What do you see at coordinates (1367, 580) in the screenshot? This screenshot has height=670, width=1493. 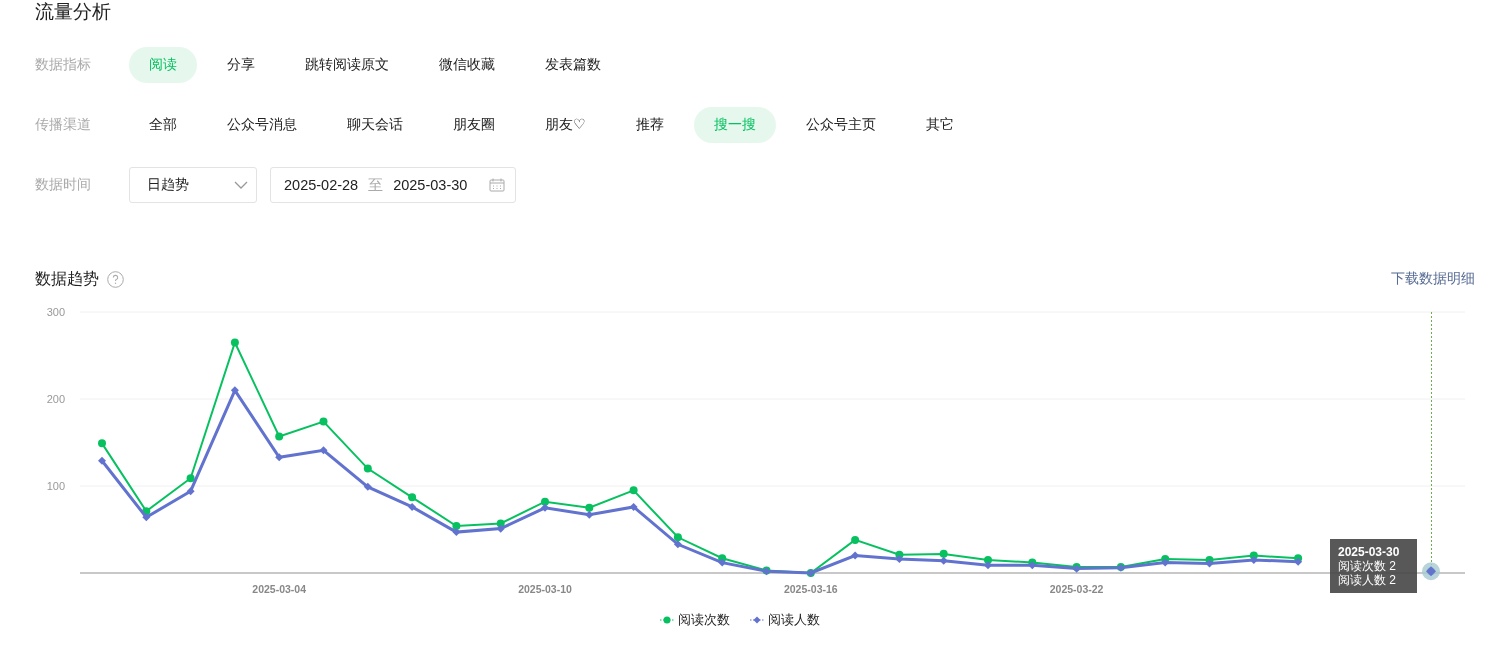 I see `tooltip-row-text: 阅读人数 2` at bounding box center [1367, 580].